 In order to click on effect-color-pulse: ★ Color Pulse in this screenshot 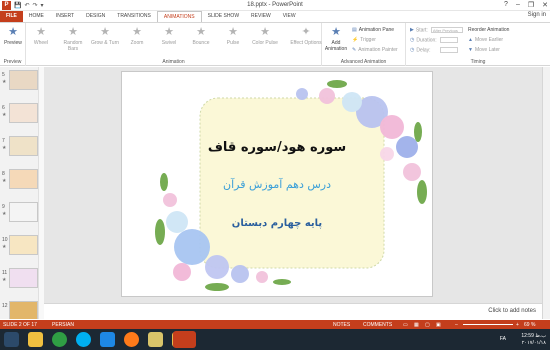, I will do `click(265, 36)`.